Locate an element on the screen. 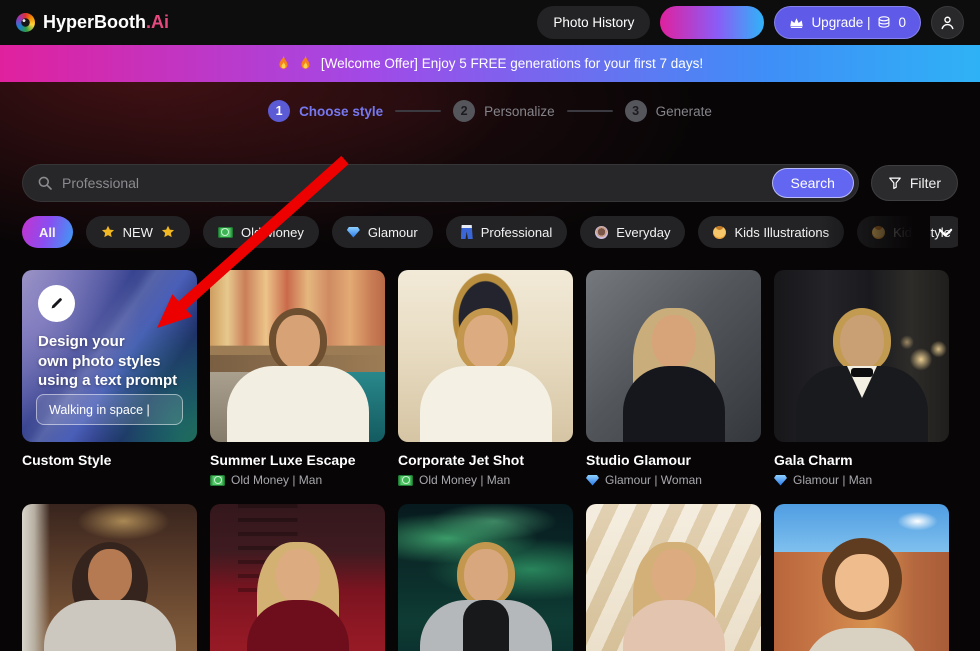 This screenshot has width=980, height=651. style-card-red-carpet is located at coordinates (297, 577).